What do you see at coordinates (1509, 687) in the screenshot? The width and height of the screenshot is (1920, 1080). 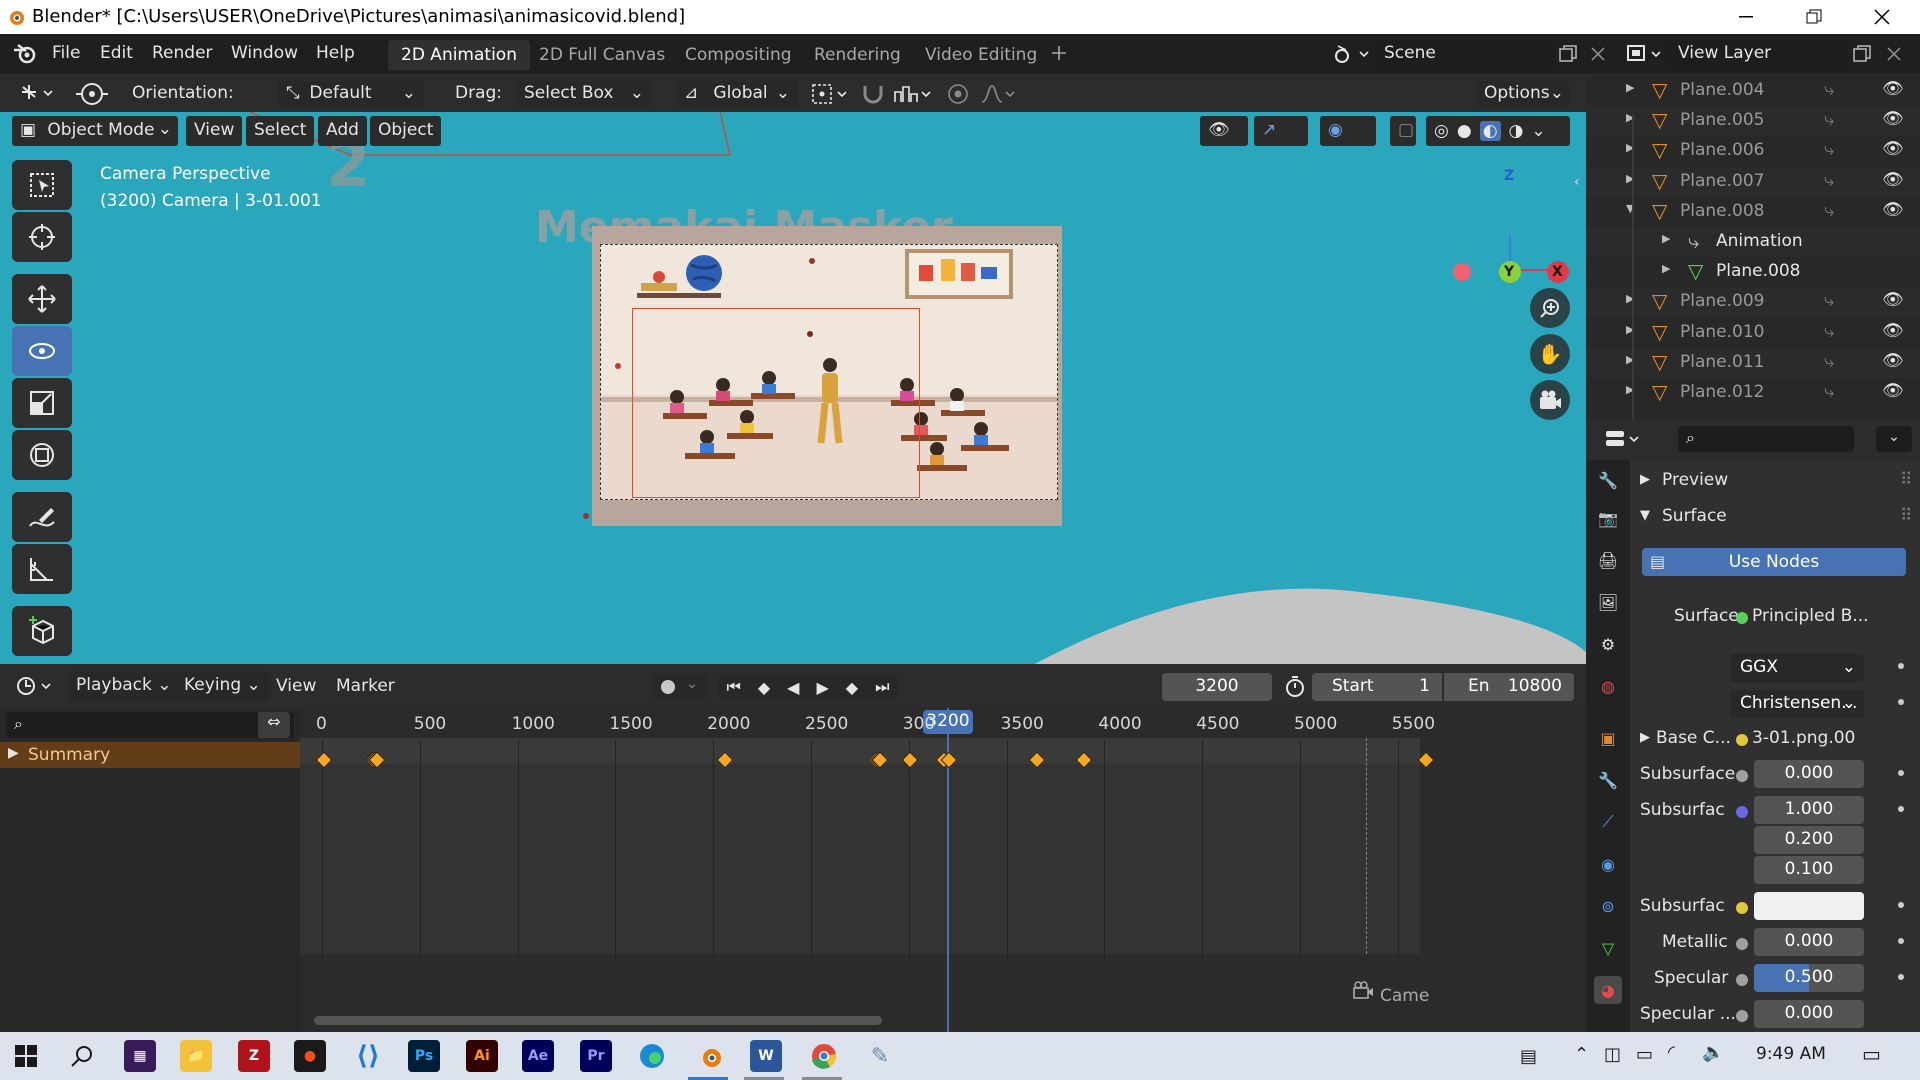 I see `end-frame-field: En 10800` at bounding box center [1509, 687].